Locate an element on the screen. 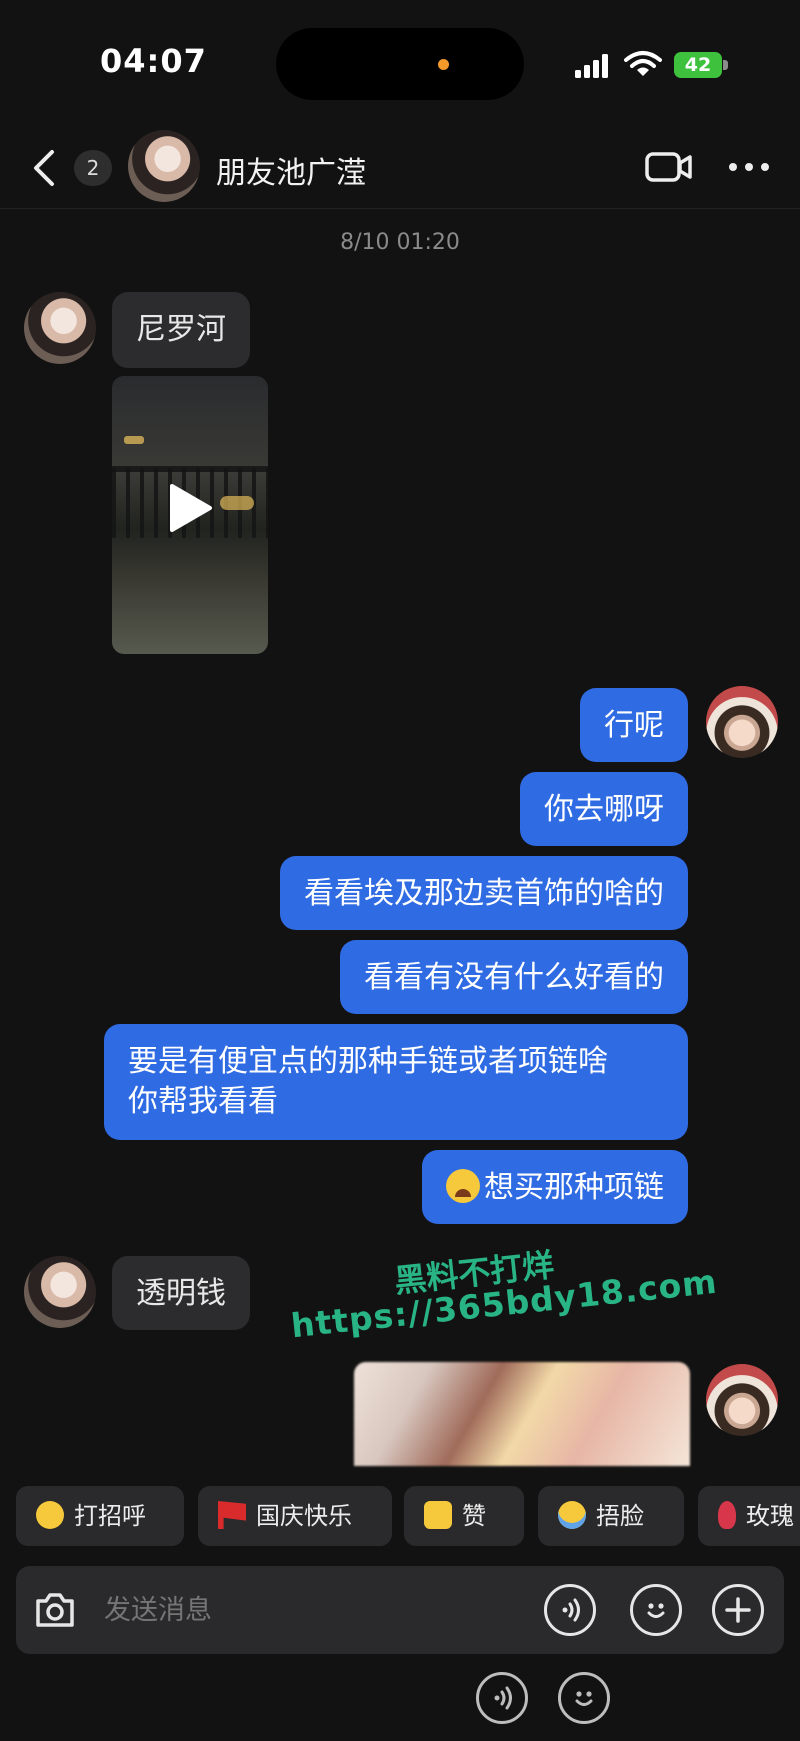  emoji-button is located at coordinates (656, 1610).